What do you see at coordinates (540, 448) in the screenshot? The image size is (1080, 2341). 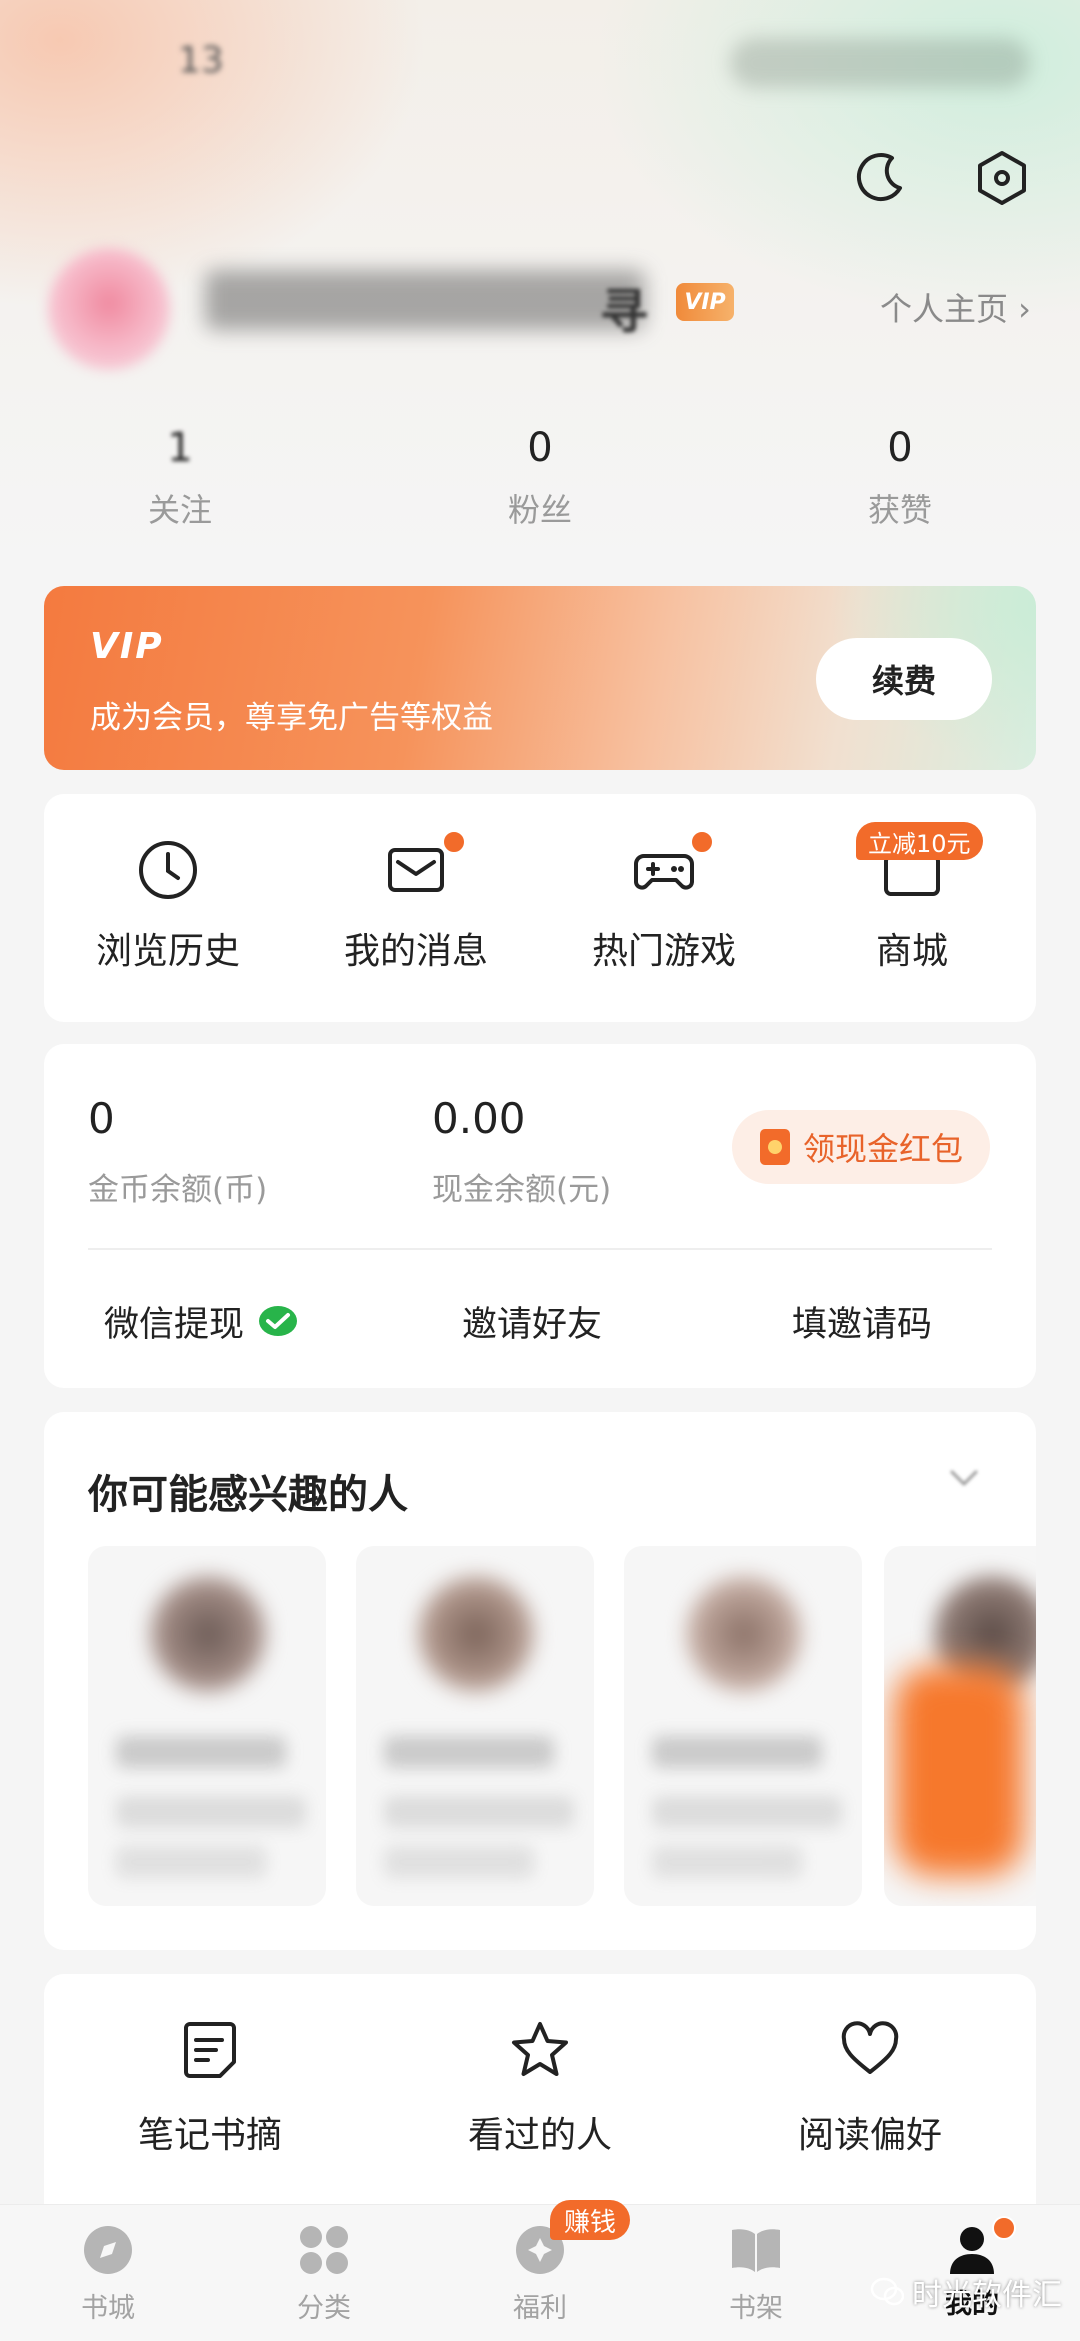 I see `stat-fans-value: 0` at bounding box center [540, 448].